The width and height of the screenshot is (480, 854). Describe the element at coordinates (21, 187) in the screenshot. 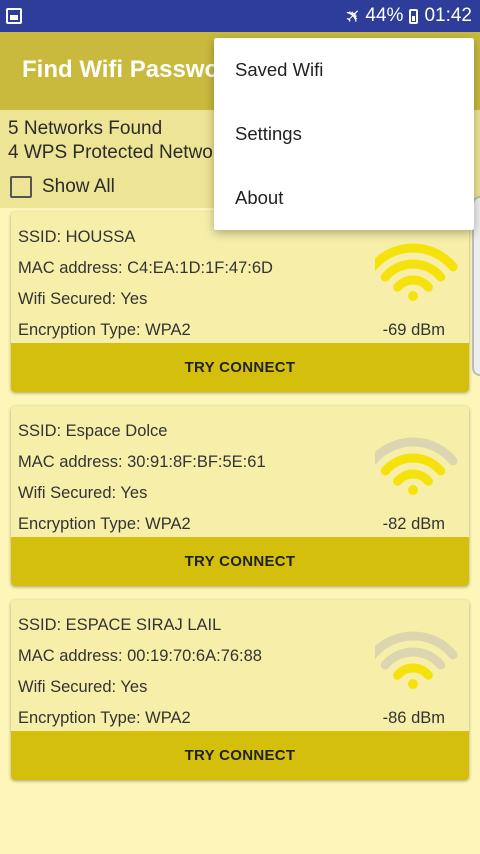

I see `show-all-checkbox` at that location.